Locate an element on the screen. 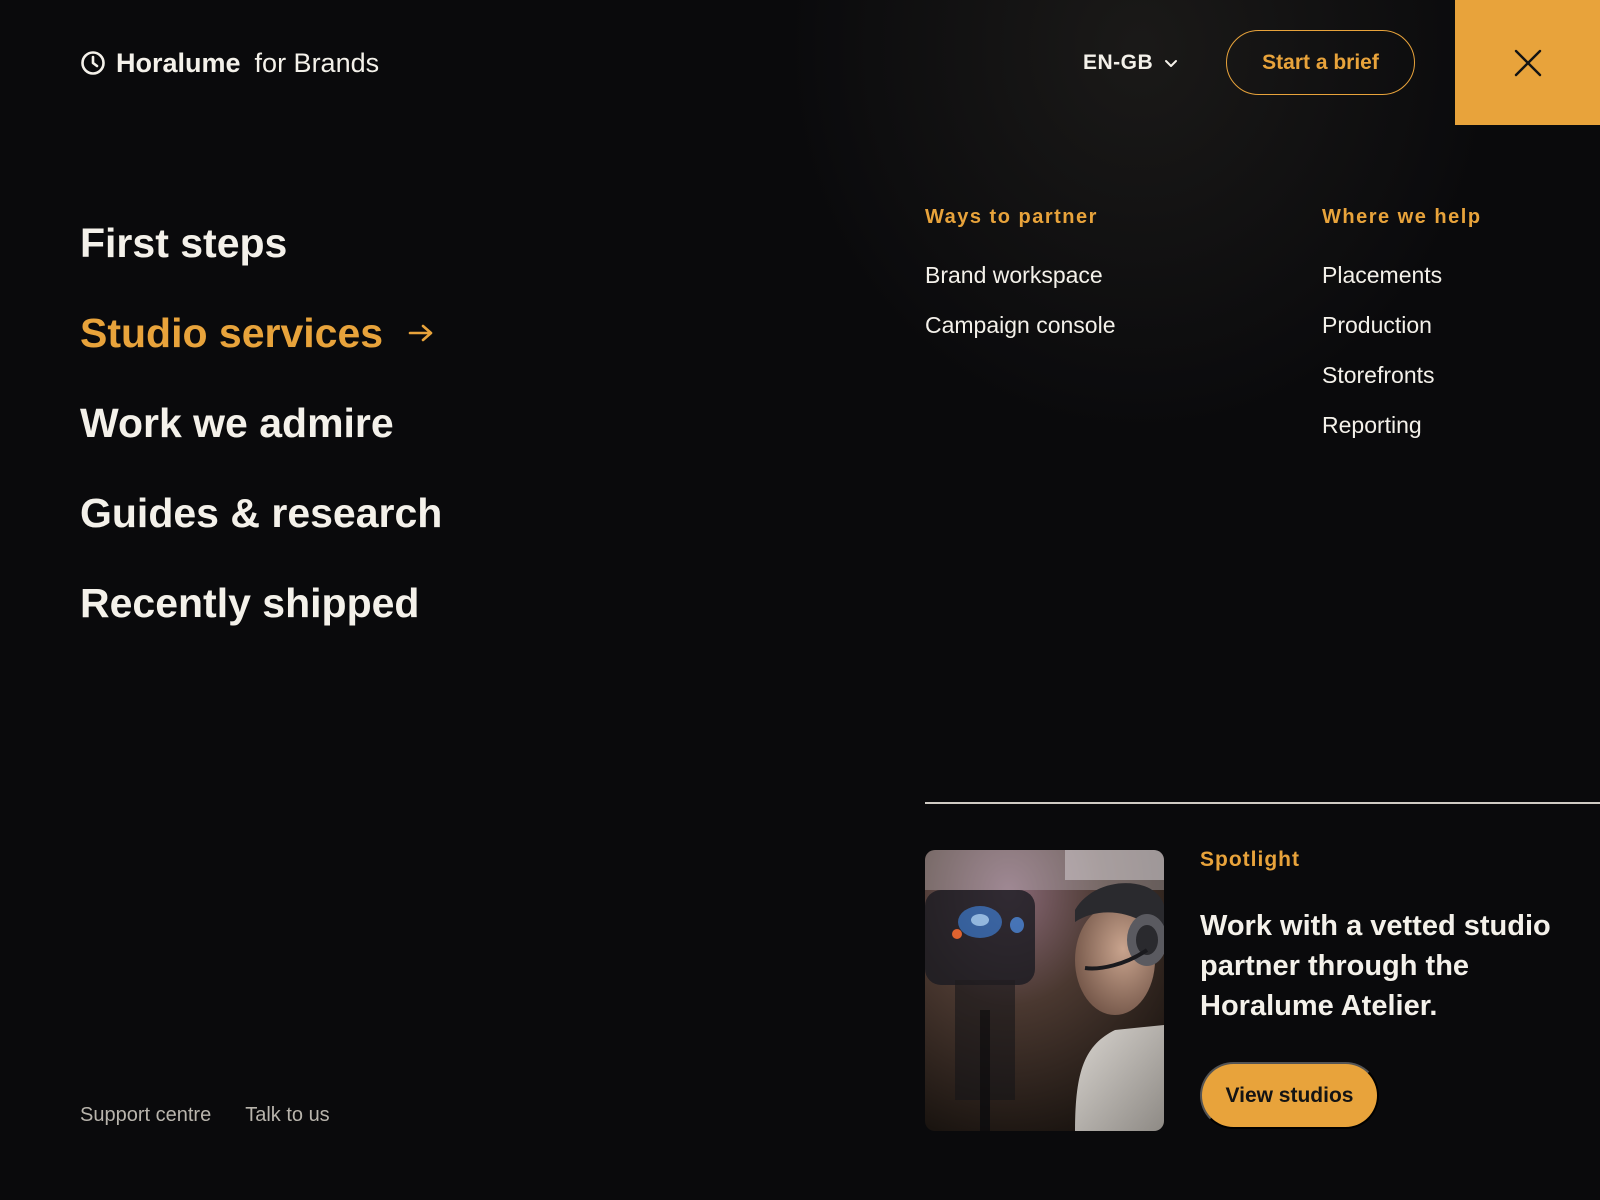 Image resolution: width=1600 pixels, height=1200 pixels. link-storefronts: Storefronts is located at coordinates (1402, 387).